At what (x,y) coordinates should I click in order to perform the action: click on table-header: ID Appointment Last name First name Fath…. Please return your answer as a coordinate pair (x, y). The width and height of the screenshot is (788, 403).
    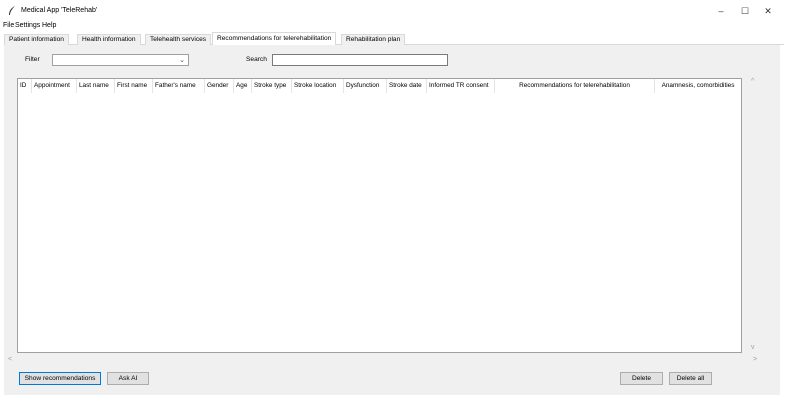
    Looking at the image, I should click on (379, 86).